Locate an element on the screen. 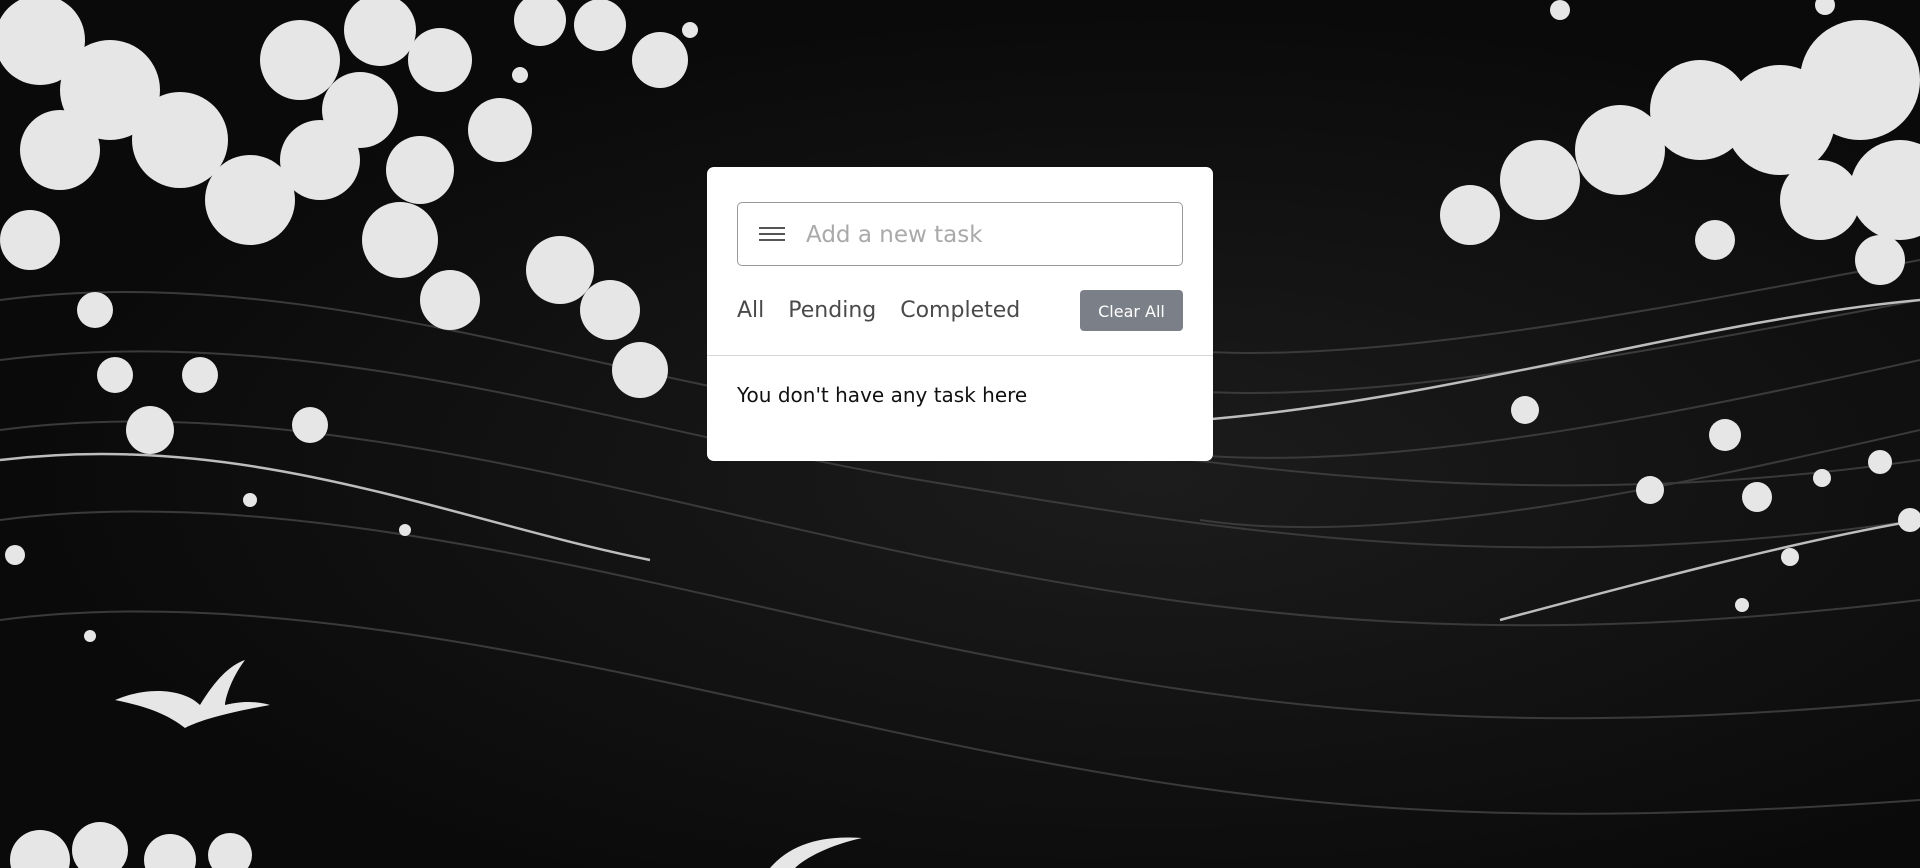 The width and height of the screenshot is (1920, 868). new-task-input is located at coordinates (991, 235).